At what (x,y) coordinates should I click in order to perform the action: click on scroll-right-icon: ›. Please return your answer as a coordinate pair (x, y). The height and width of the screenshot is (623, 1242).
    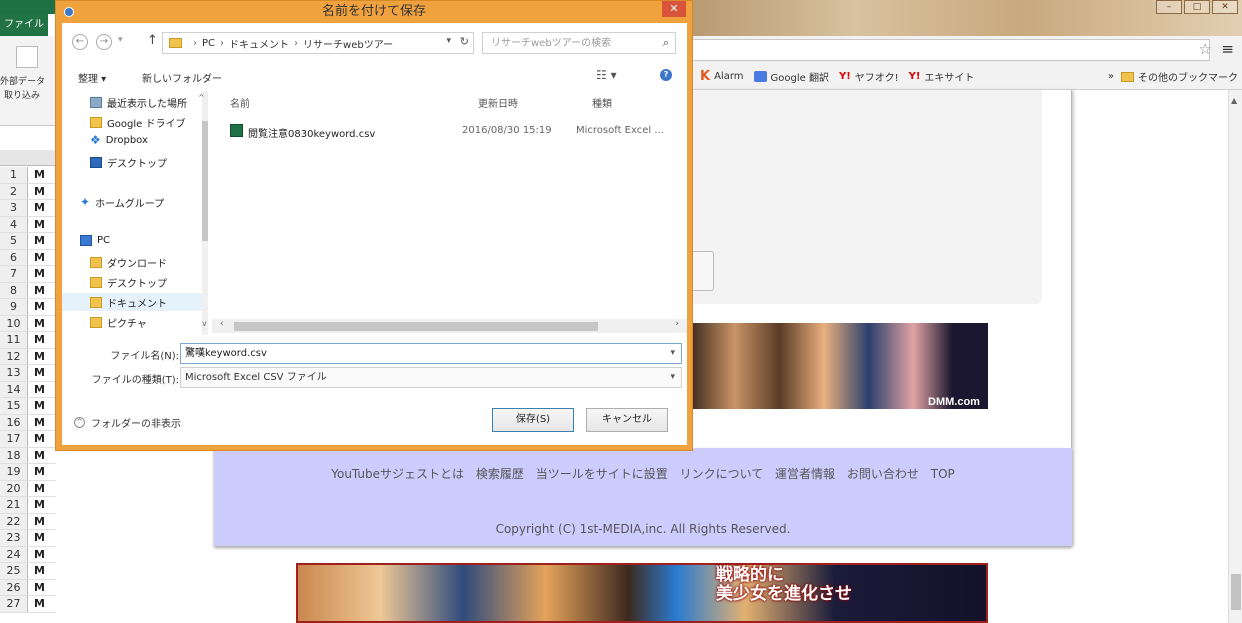
    Looking at the image, I should click on (677, 324).